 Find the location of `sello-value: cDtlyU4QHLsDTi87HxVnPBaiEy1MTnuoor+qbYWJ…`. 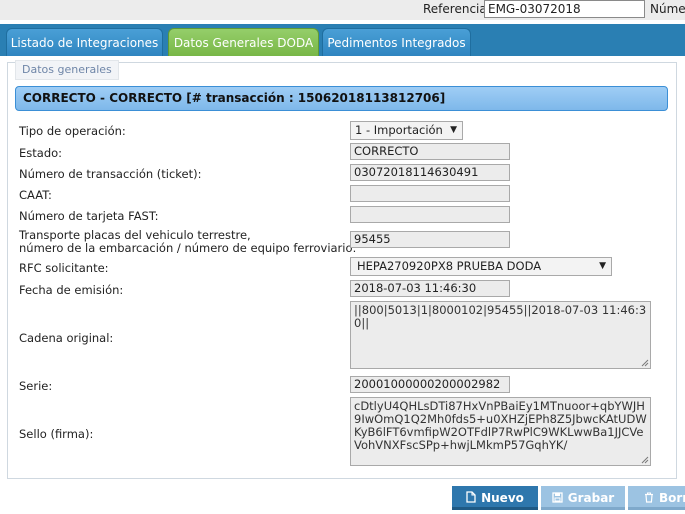

sello-value: cDtlyU4QHLsDTi87HxVnPBaiEy1MTnuoor+qbYWJ… is located at coordinates (500, 425).